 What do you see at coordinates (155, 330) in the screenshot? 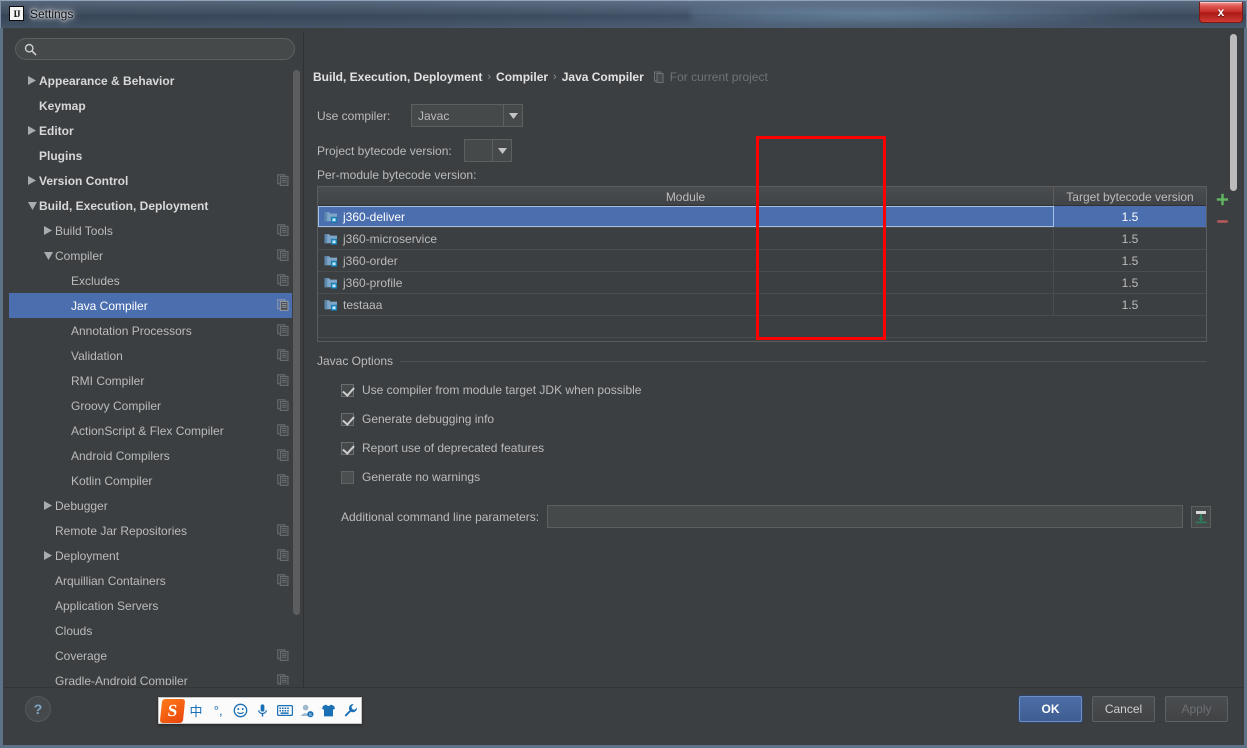
I see `sidebar-item-annotation-processors: Annotation Processors` at bounding box center [155, 330].